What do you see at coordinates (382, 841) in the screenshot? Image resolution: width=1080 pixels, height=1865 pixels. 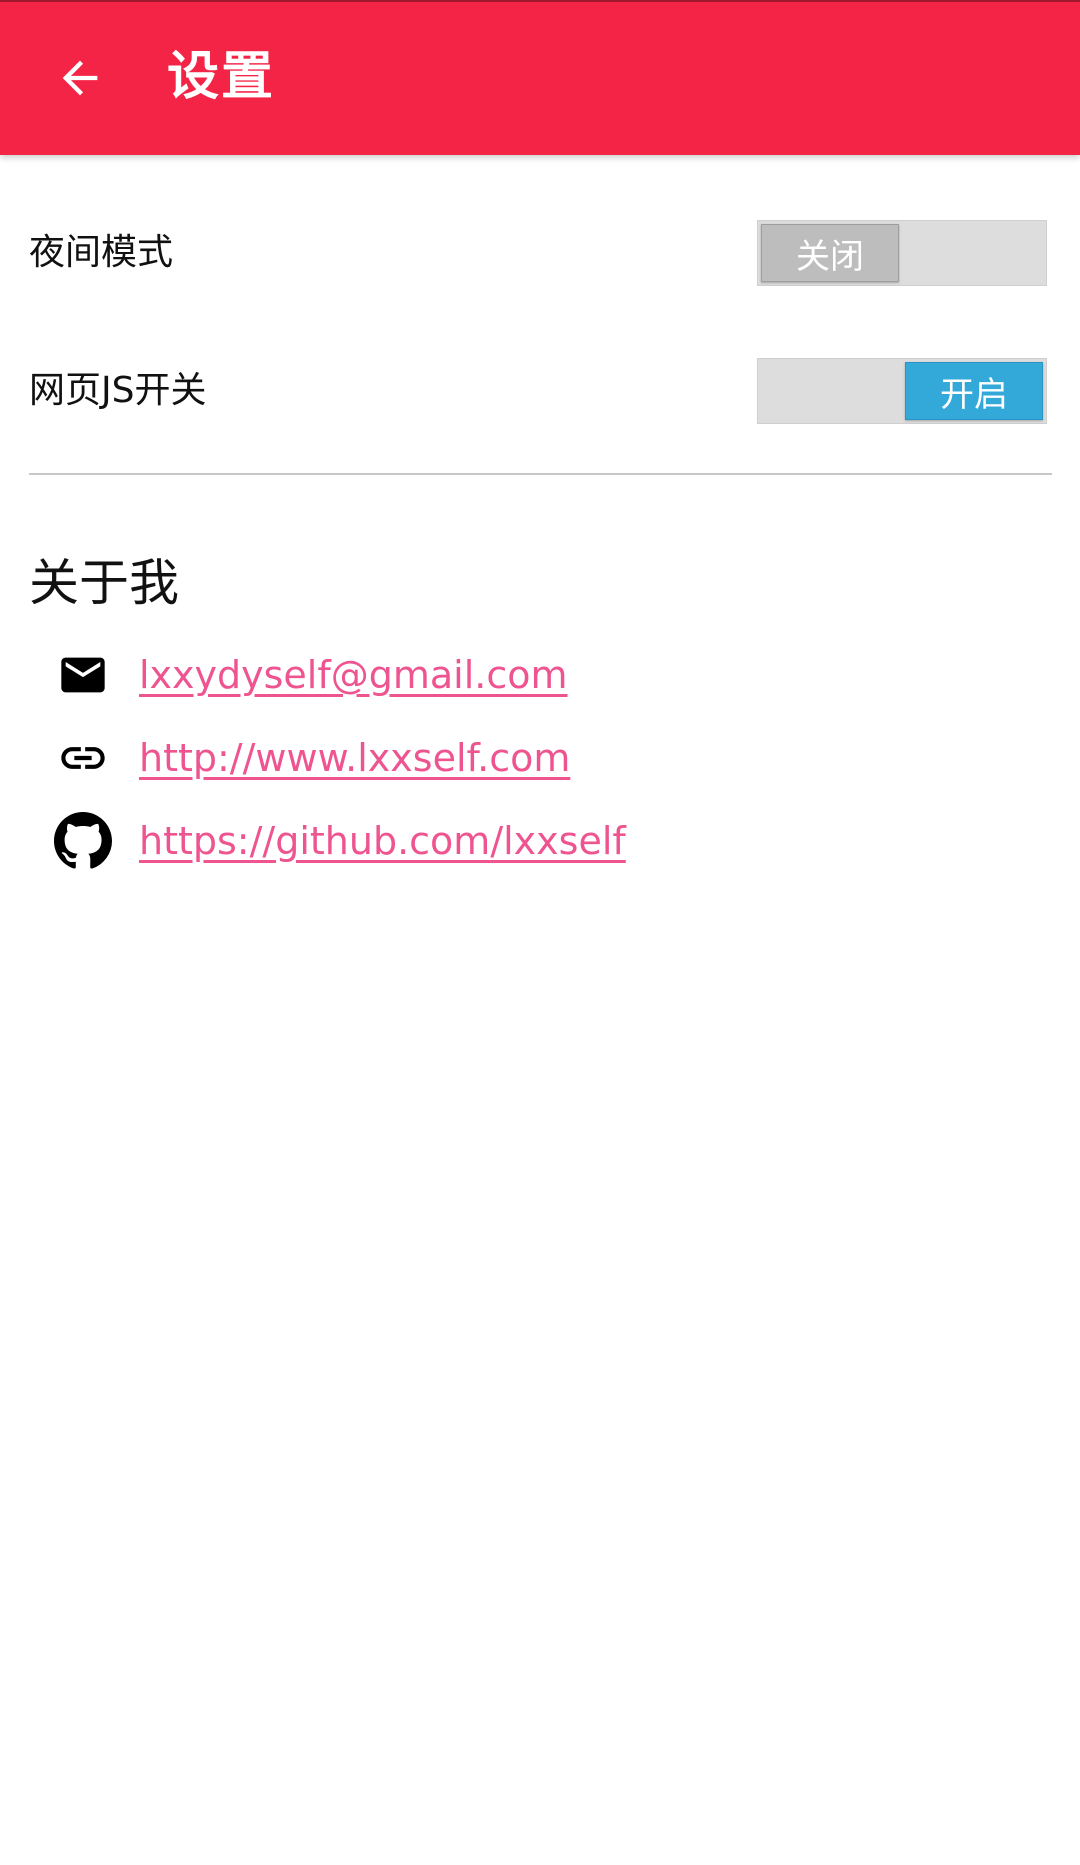 I see `github-link: https://github.com/lxxself` at bounding box center [382, 841].